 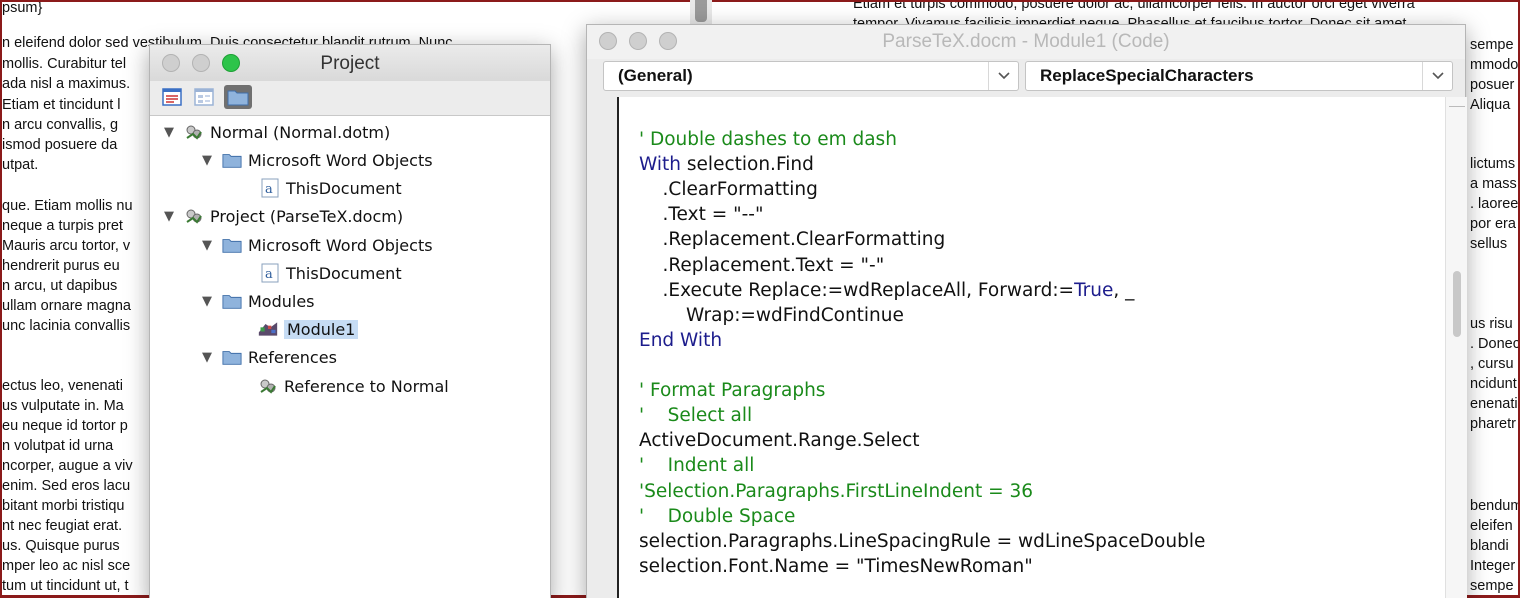 What do you see at coordinates (750, 164) in the screenshot?
I see `code-text: selection.Find` at bounding box center [750, 164].